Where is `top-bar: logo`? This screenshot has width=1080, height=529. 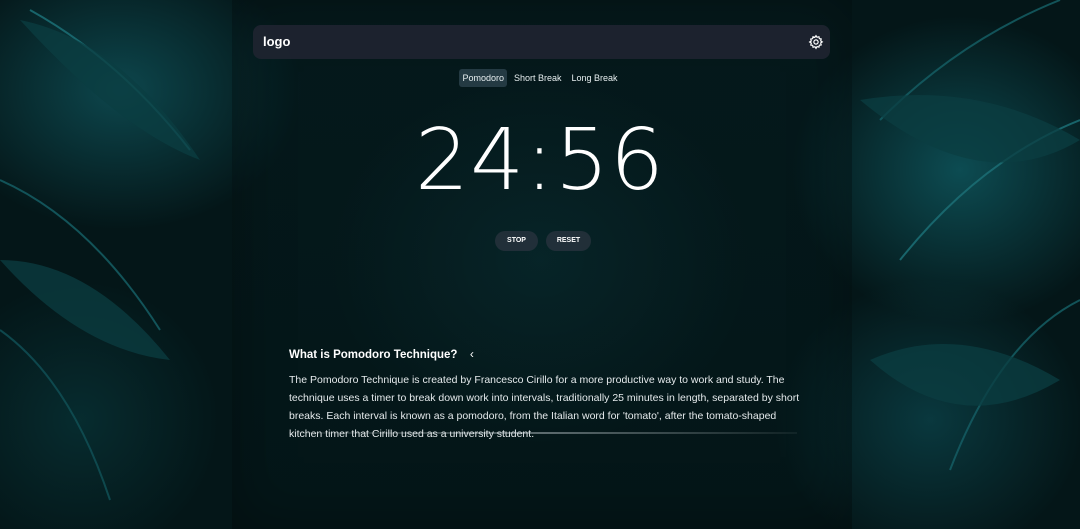
top-bar: logo is located at coordinates (541, 42).